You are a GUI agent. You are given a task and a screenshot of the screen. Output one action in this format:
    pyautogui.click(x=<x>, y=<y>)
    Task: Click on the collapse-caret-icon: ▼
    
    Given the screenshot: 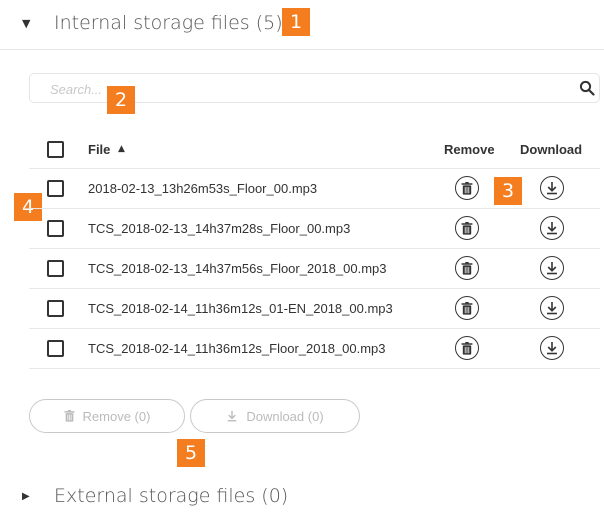 What is the action you would take?
    pyautogui.click(x=26, y=23)
    